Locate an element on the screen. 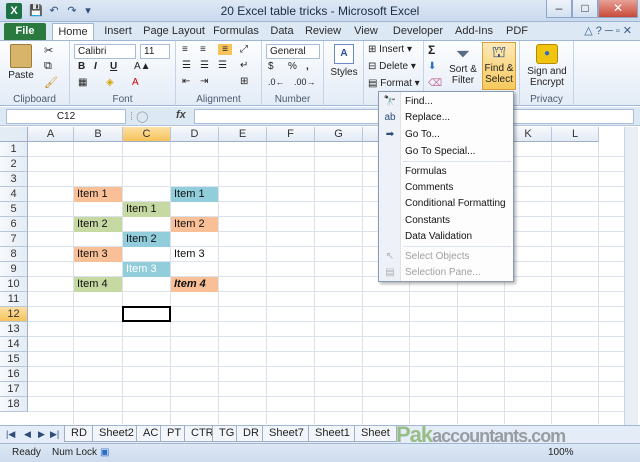 This screenshot has width=640, height=462. minimize-button: – is located at coordinates (559, 9).